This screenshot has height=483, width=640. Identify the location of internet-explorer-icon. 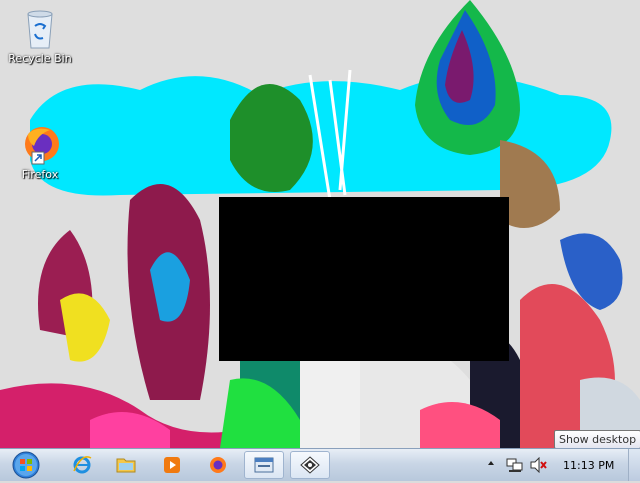
(82, 465).